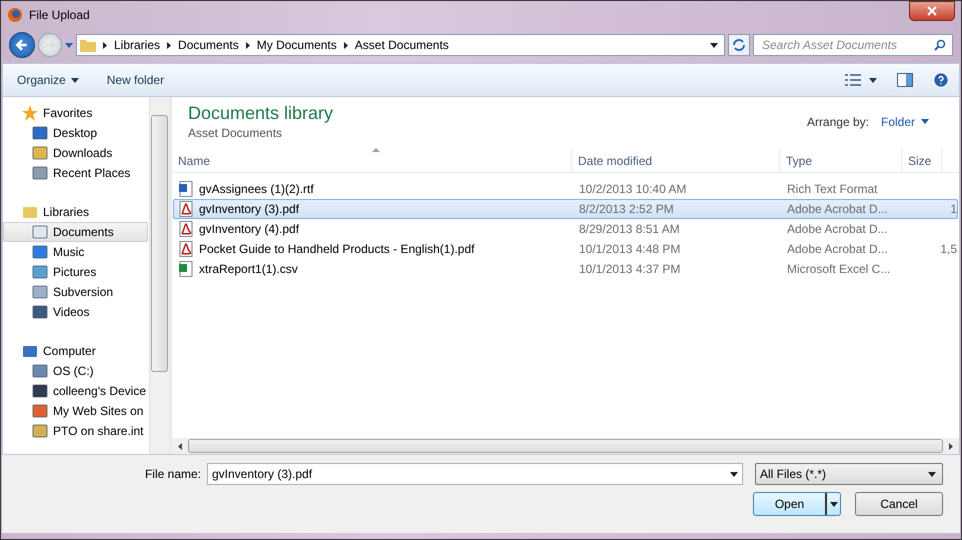 This screenshot has width=962, height=540. What do you see at coordinates (75, 292) in the screenshot?
I see `sidebar-item: Subversion` at bounding box center [75, 292].